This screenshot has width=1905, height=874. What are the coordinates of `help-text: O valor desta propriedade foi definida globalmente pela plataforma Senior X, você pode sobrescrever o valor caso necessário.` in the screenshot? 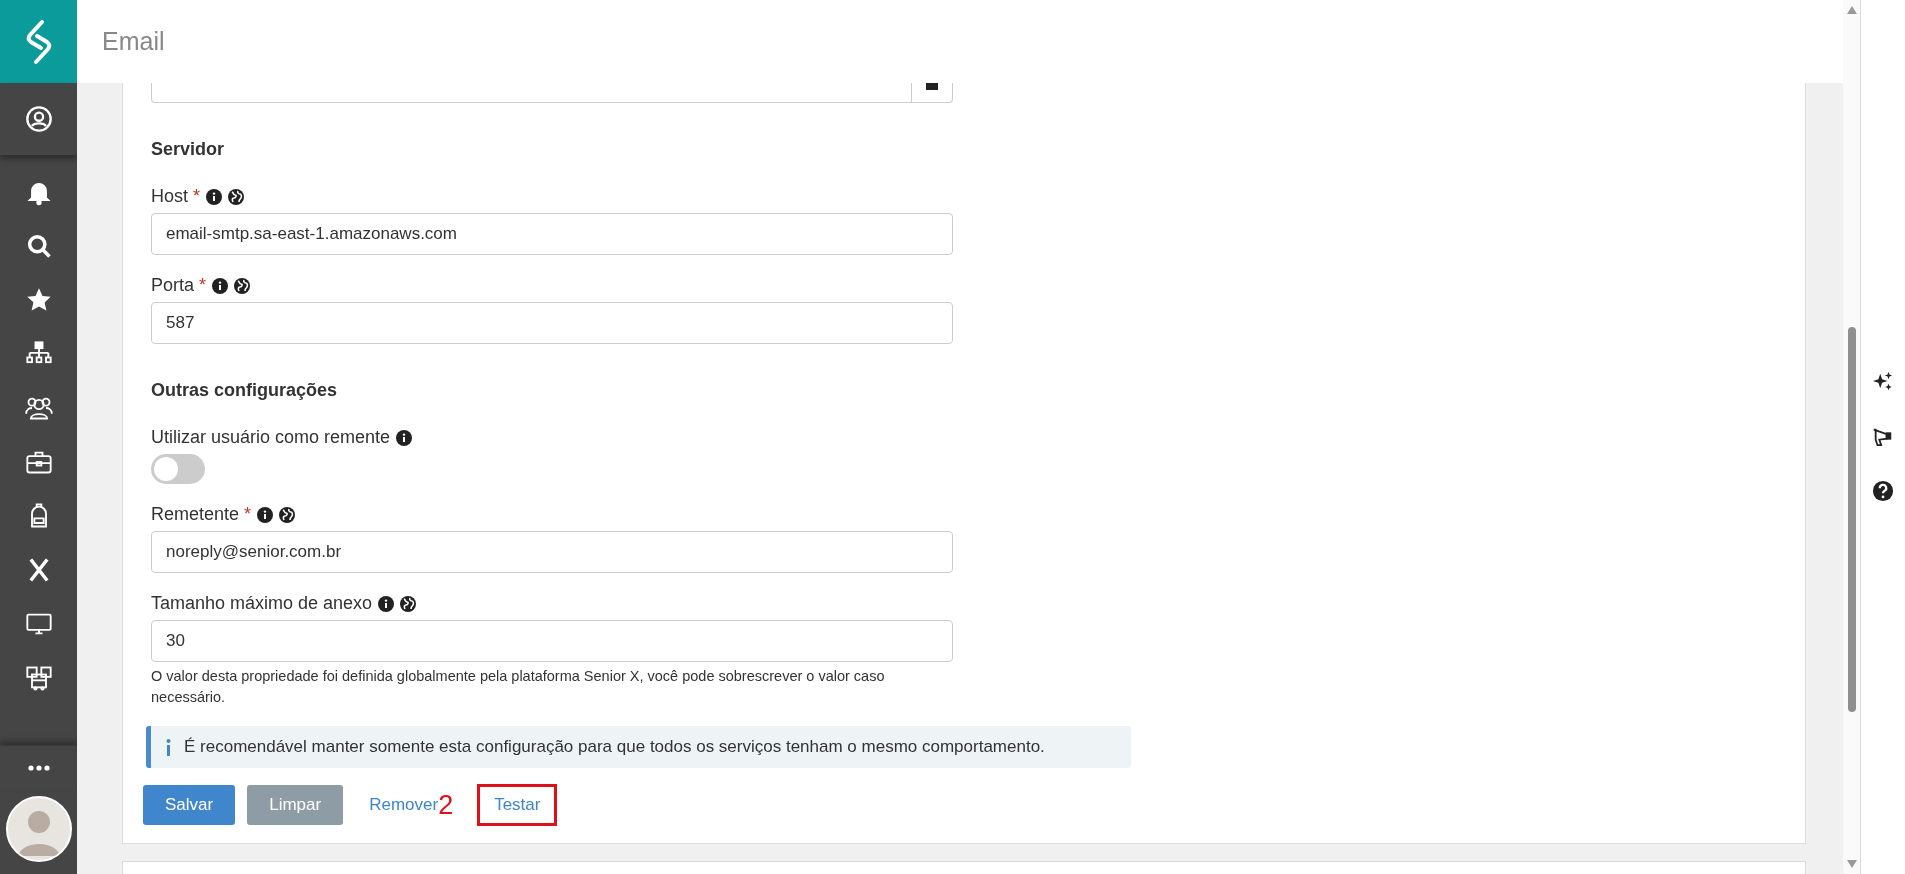 It's located at (518, 687).